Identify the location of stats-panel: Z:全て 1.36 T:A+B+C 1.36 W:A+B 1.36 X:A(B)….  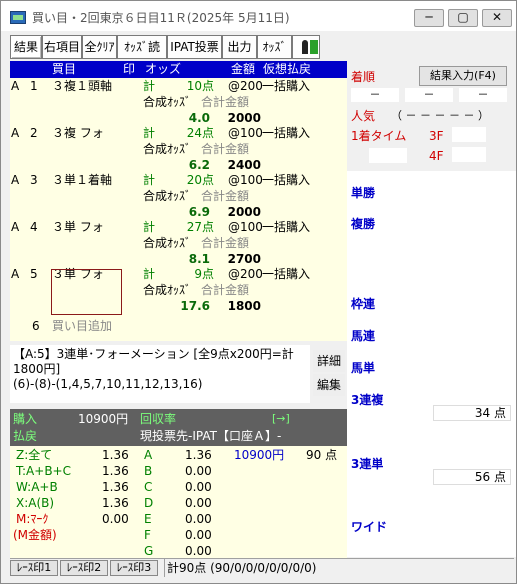
(178, 502).